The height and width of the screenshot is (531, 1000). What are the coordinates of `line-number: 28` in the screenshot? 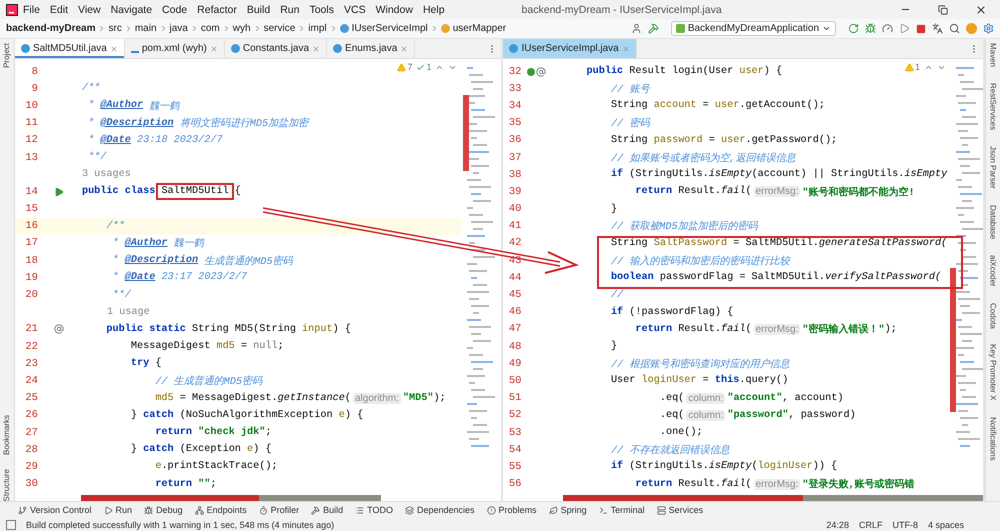 It's located at (31, 450).